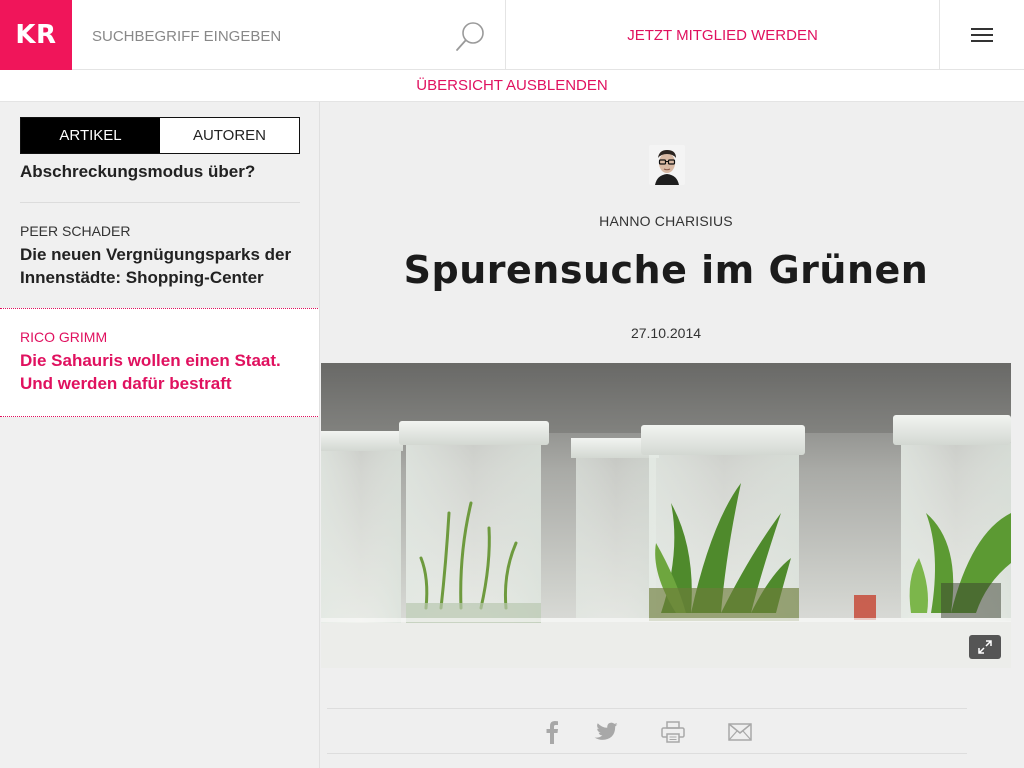 The image size is (1024, 768). I want to click on sidebar-tabs: ARTIKEL AUTOREN, so click(160, 135).